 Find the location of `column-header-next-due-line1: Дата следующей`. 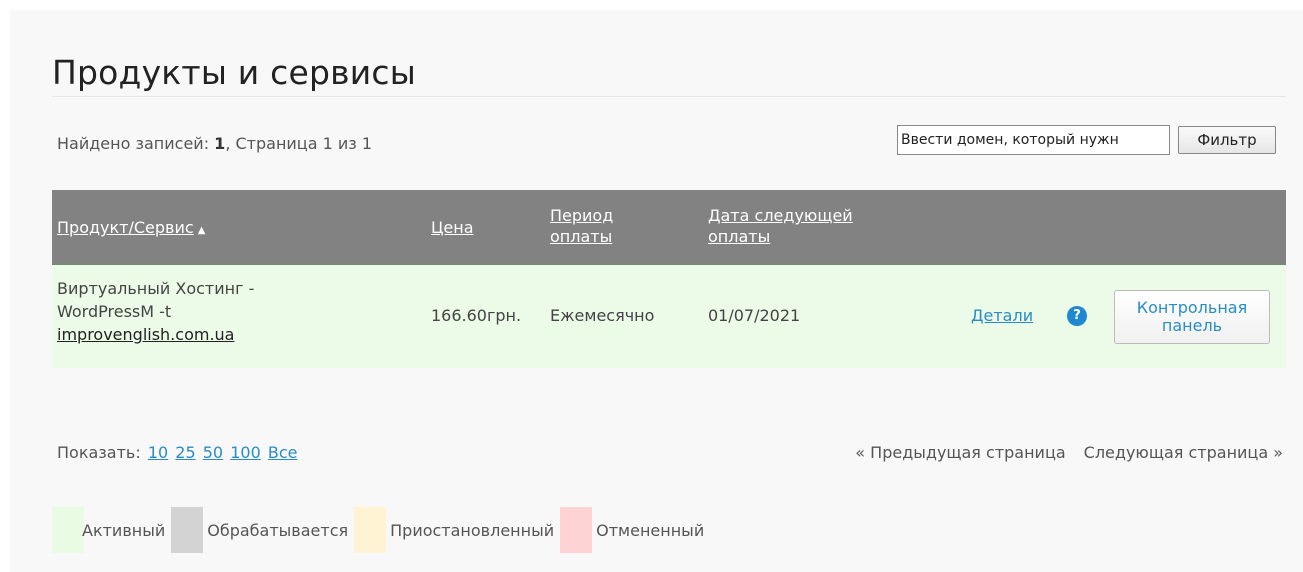

column-header-next-due-line1: Дата следующей is located at coordinates (780, 215).